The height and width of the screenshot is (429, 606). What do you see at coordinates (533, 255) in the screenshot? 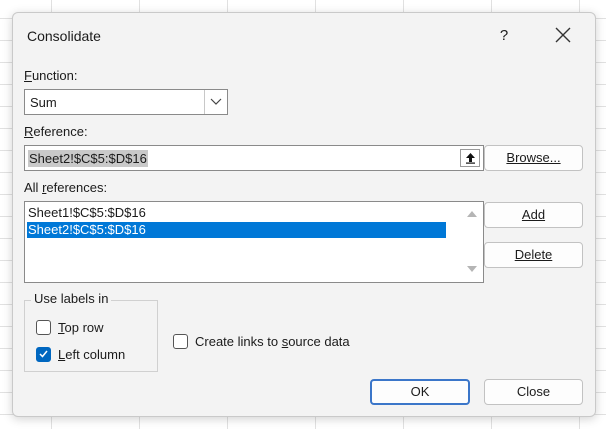
I see `delete-button: Delete` at bounding box center [533, 255].